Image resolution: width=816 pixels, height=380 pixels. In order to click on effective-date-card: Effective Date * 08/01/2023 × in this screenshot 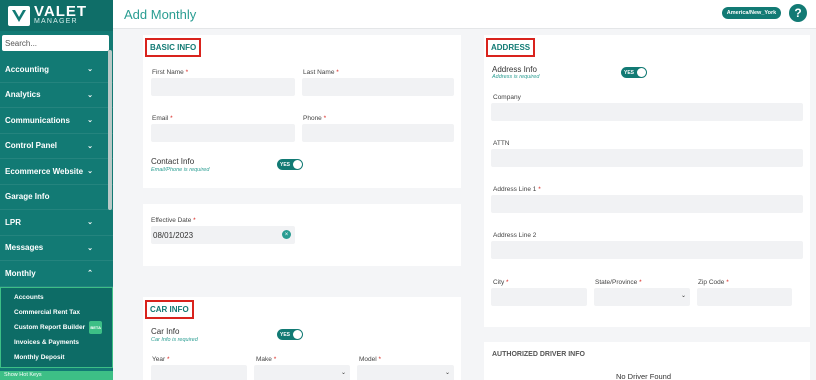, I will do `click(302, 235)`.